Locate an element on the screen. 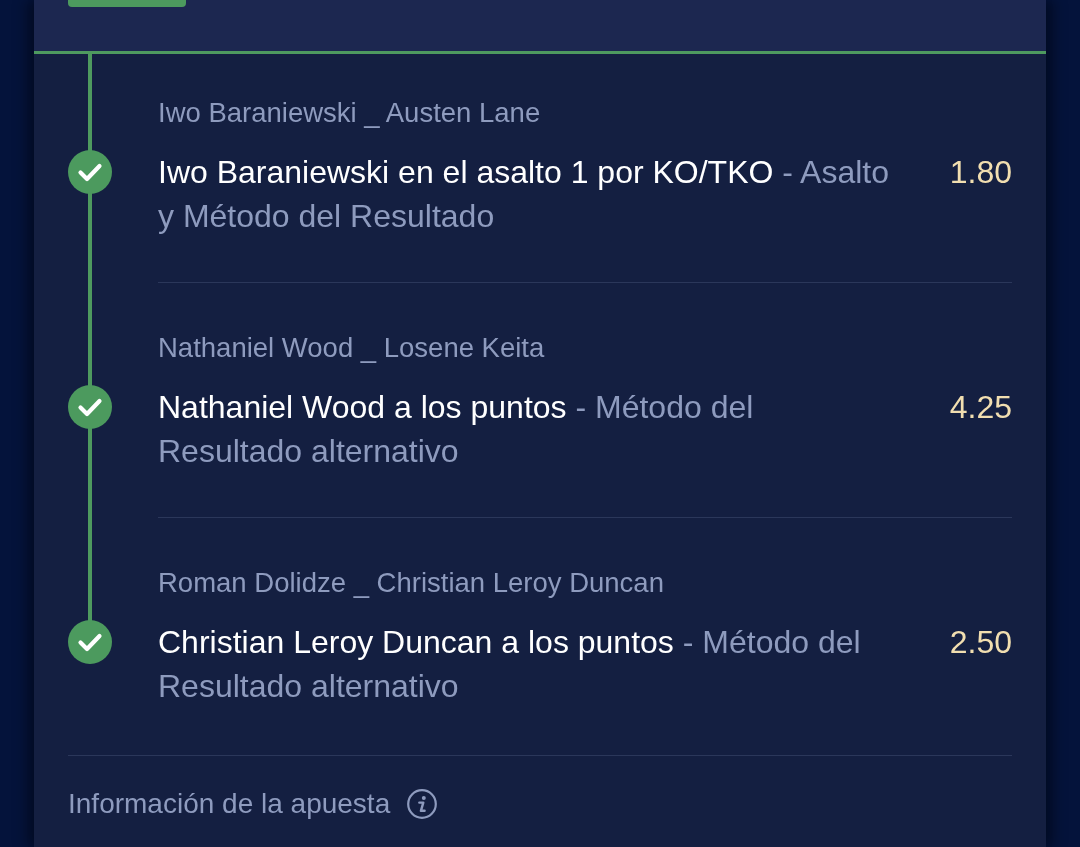  odds-value: 2.50 is located at coordinates (980, 642).